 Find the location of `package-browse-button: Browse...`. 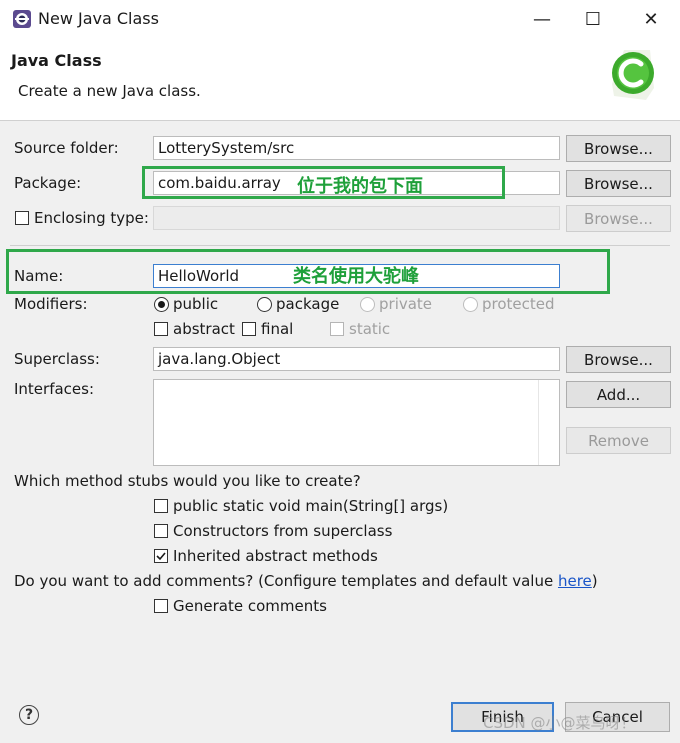

package-browse-button: Browse... is located at coordinates (618, 183).